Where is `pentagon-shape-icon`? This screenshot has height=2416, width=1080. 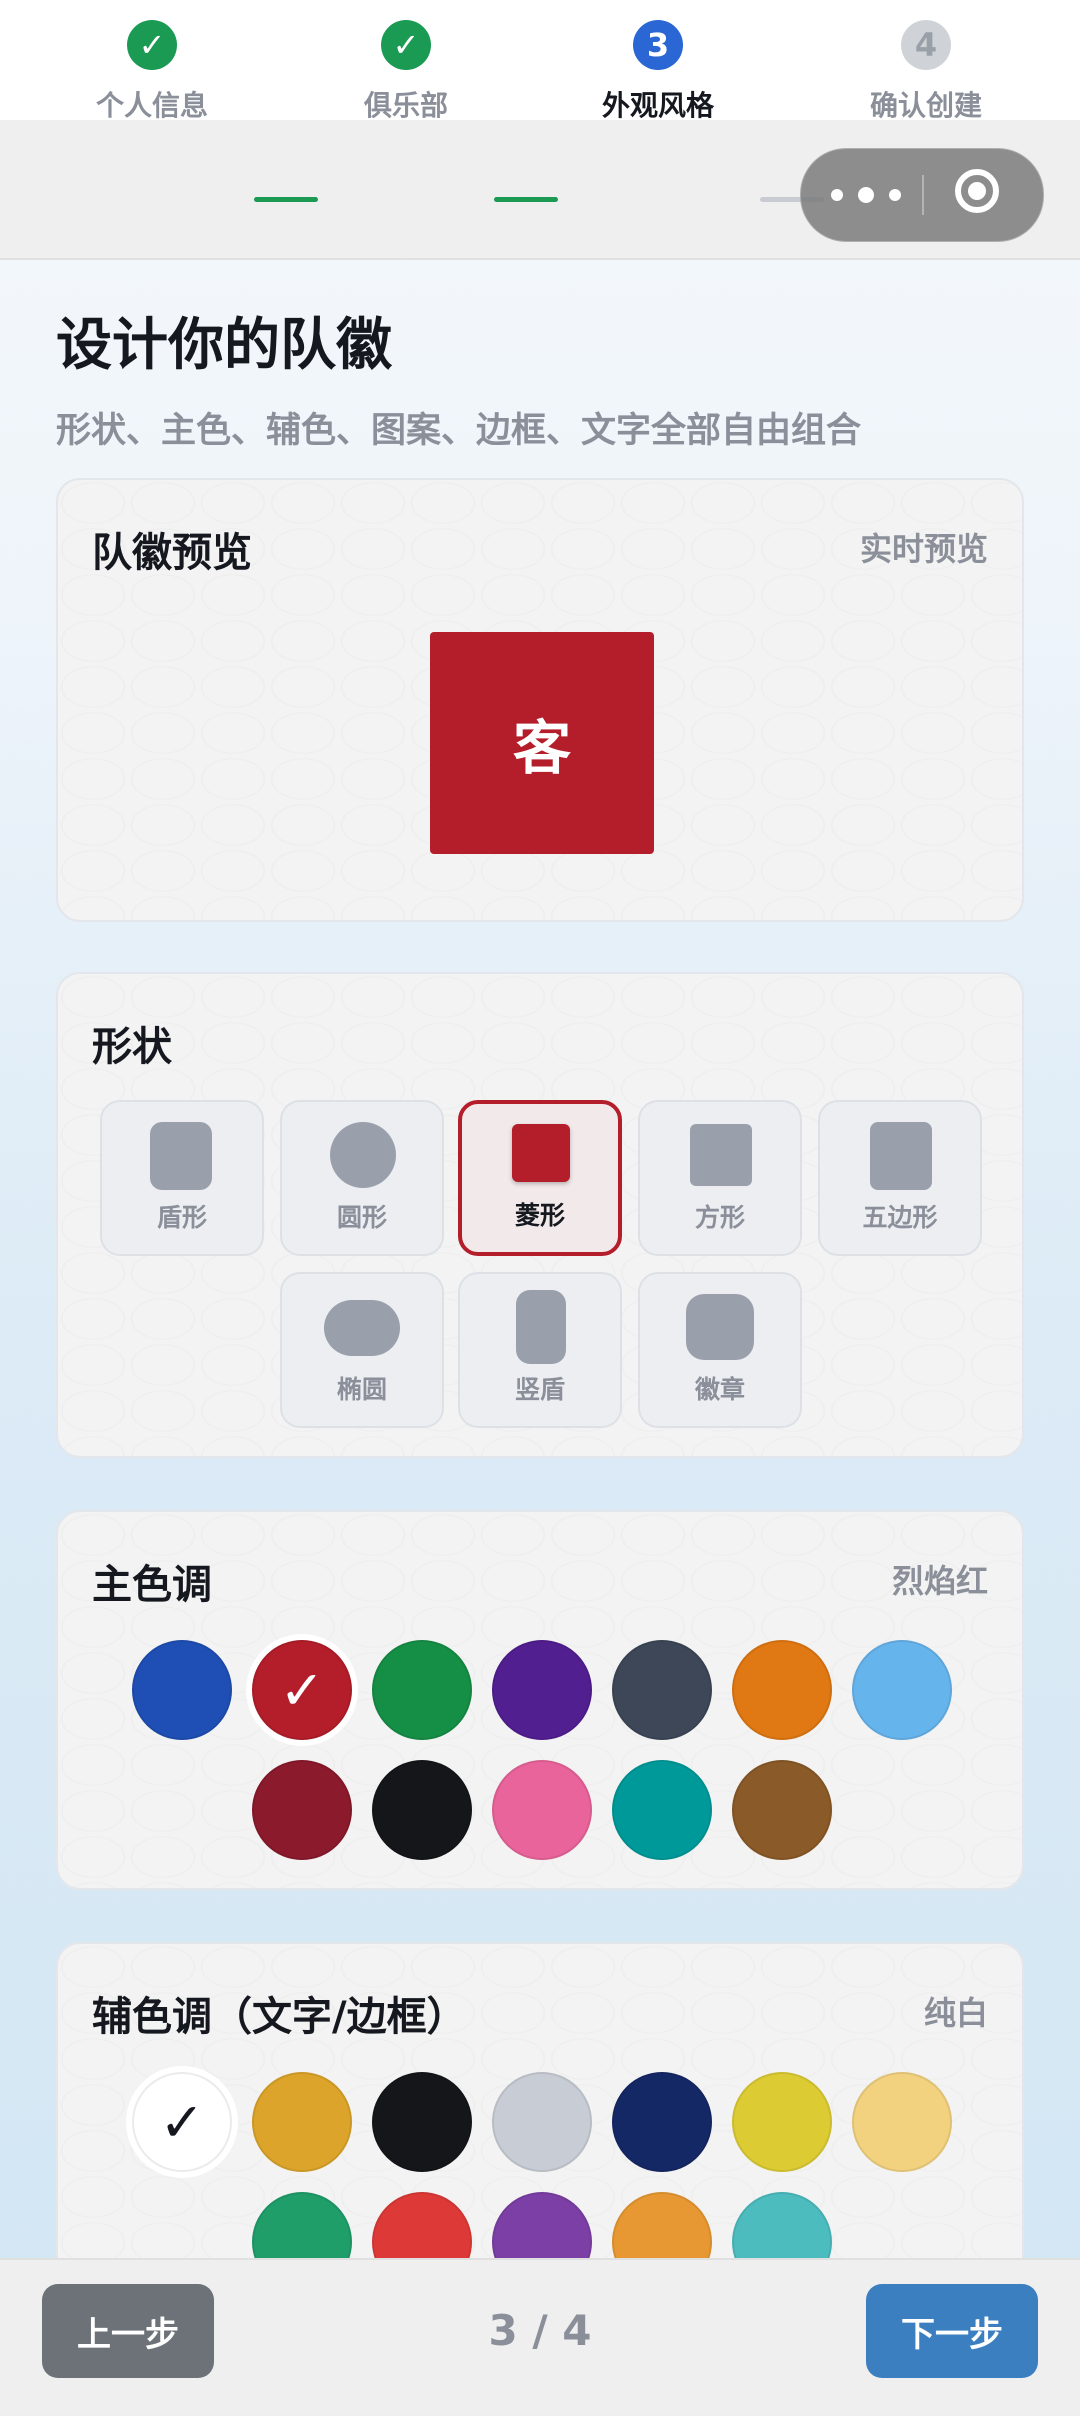
pentagon-shape-icon is located at coordinates (901, 1156).